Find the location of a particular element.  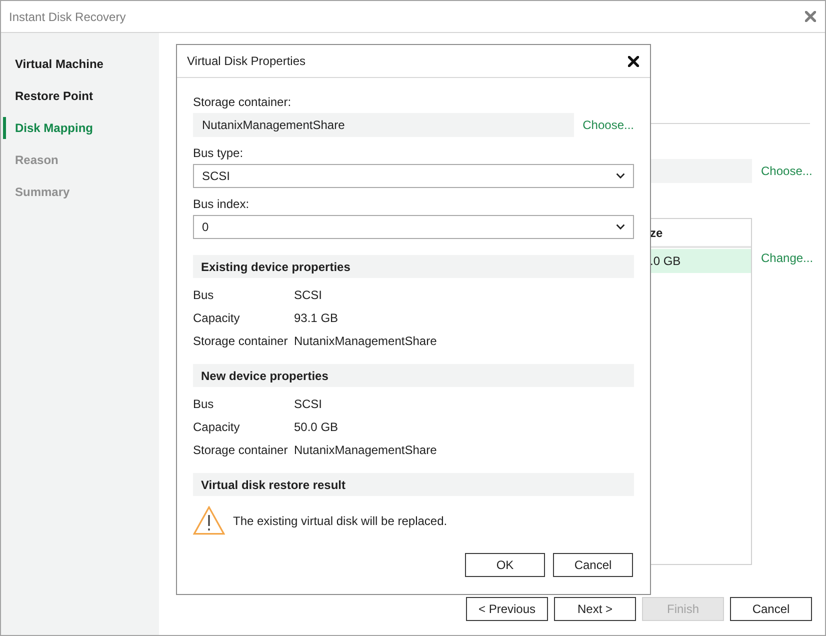

table-cell: .0 GB is located at coordinates (700, 261).